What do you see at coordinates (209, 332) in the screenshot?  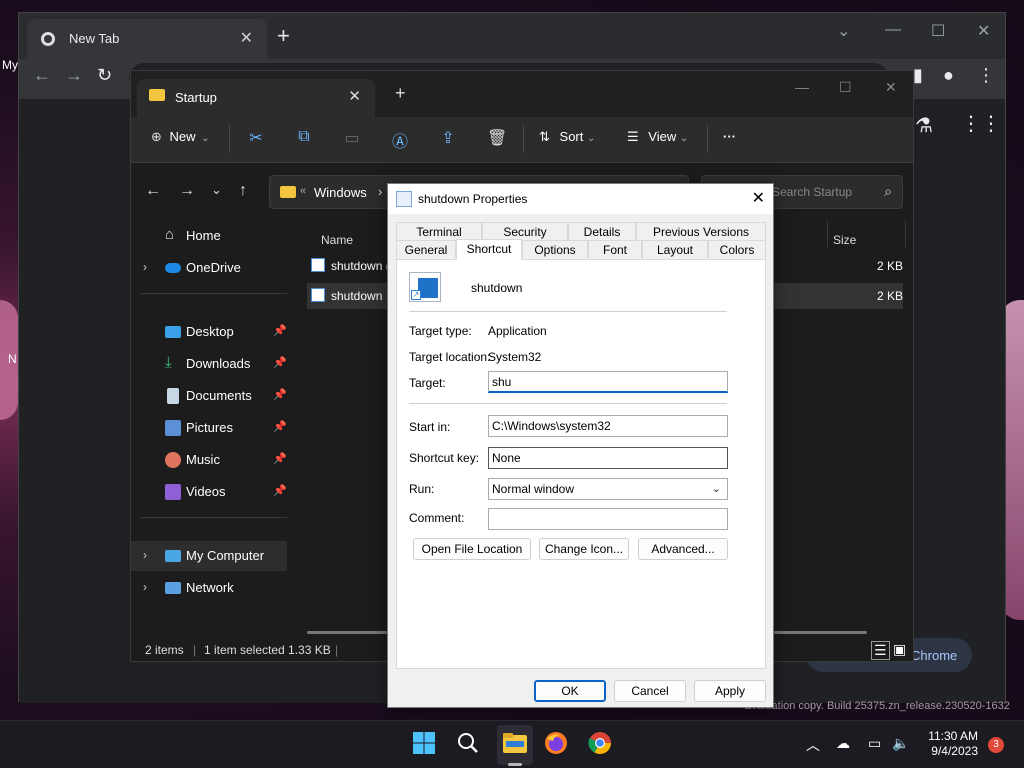 I see `sidebar-item-desktop: Desktop 📌` at bounding box center [209, 332].